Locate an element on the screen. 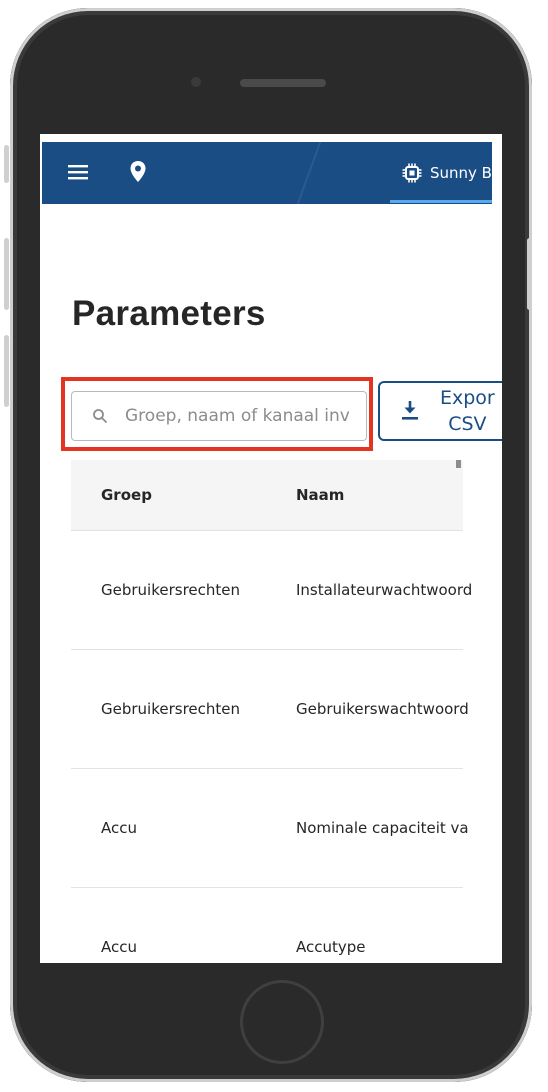 The width and height of the screenshot is (548, 1092). device-selector: Sunny Bo is located at coordinates (447, 173).